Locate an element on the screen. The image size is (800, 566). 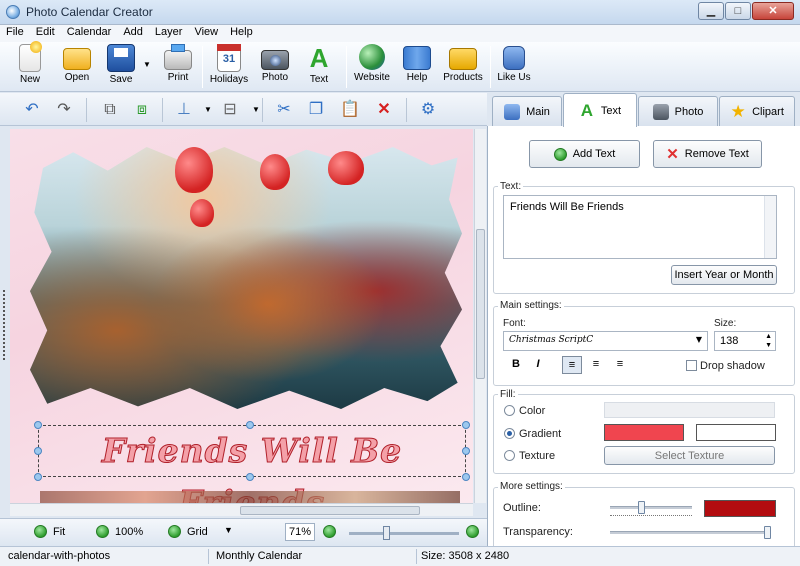
outline-slider is located at coordinates (651, 507).